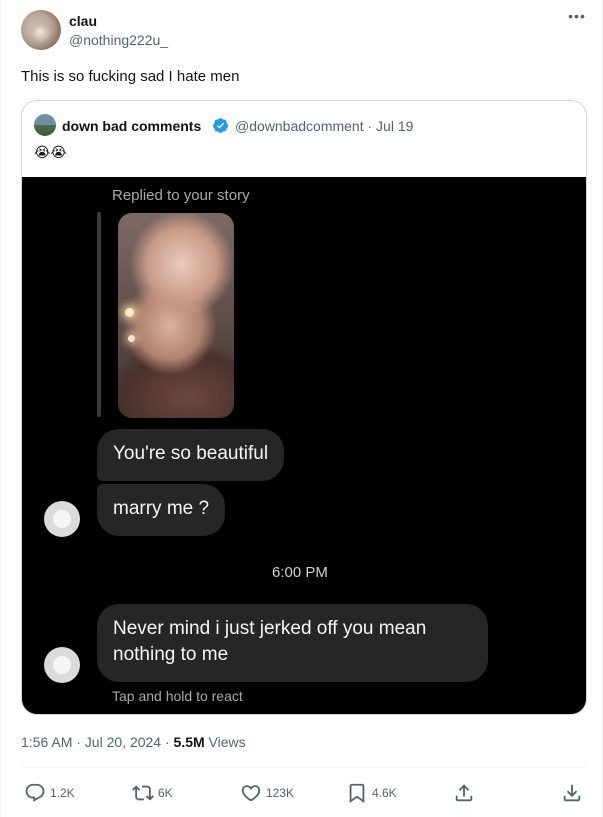  I want to click on reply-button: 1.2K, so click(49, 793).